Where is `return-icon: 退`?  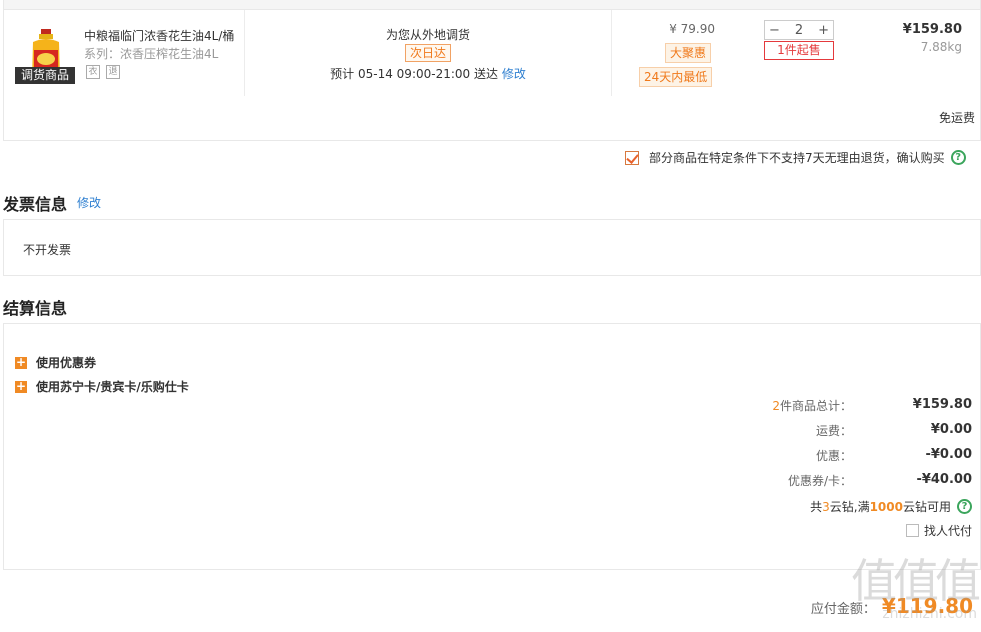
return-icon: 退 is located at coordinates (113, 72).